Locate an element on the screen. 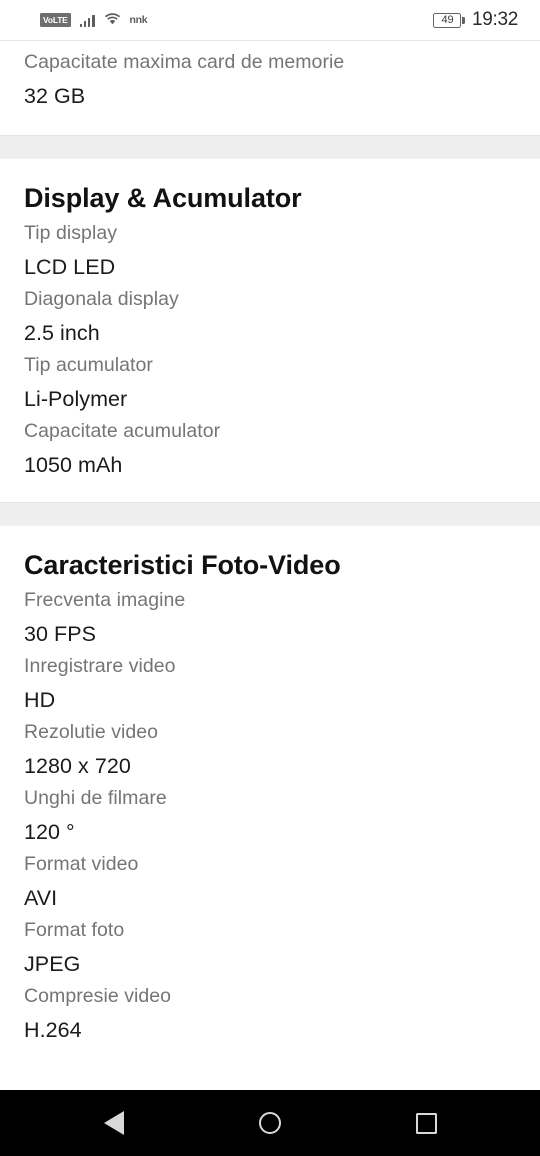 This screenshot has width=540, height=1156. partial-spec-section: Capacitate maxima card de memorie 32 GB is located at coordinates (270, 88).